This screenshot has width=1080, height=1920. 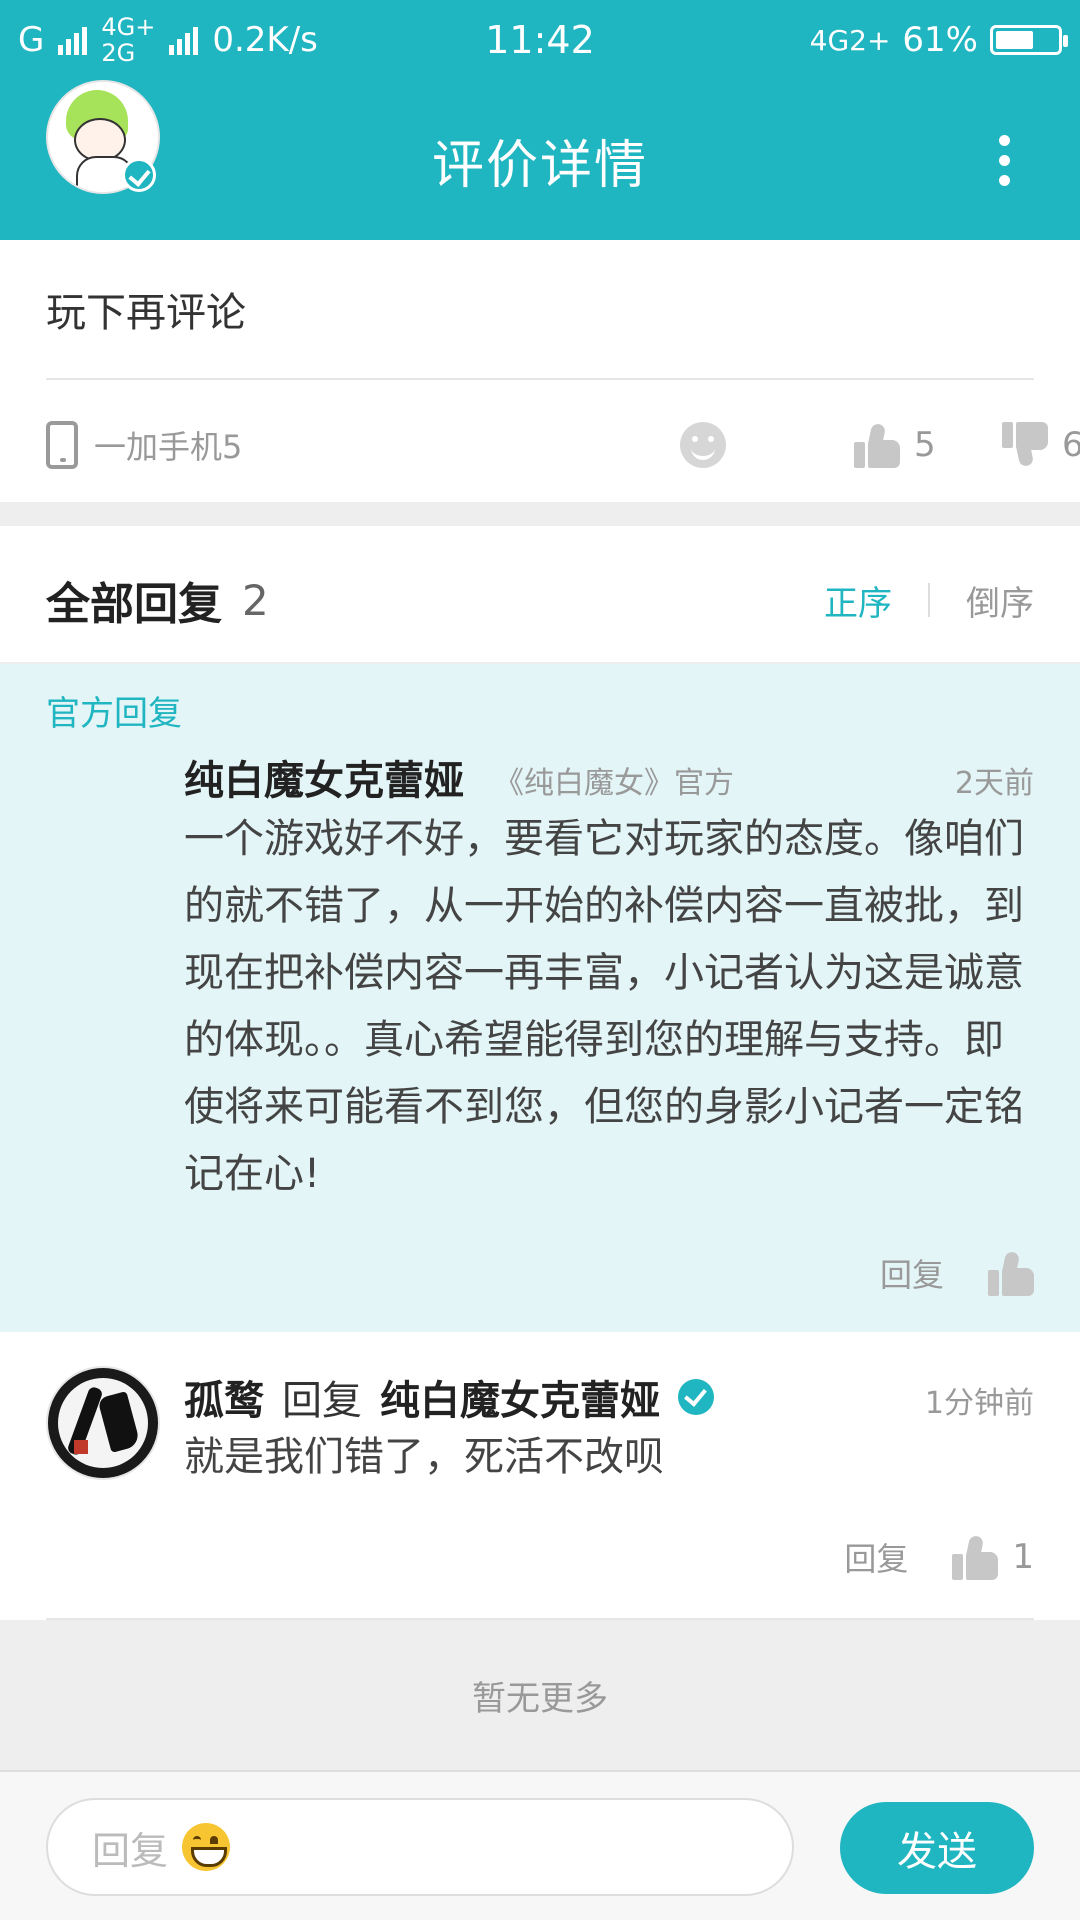 I want to click on grin-emoji-icon, so click(x=206, y=1847).